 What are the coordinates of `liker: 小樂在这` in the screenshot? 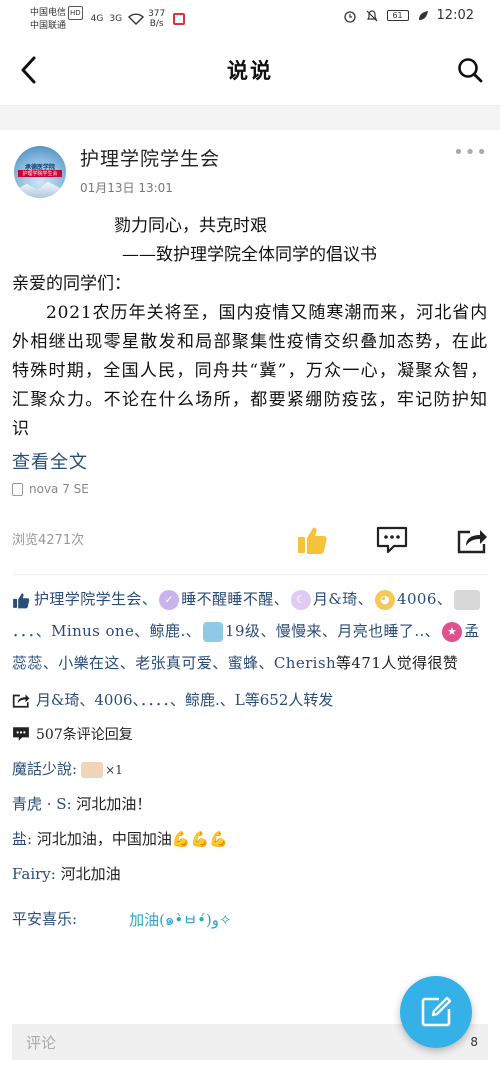 It's located at (89, 663).